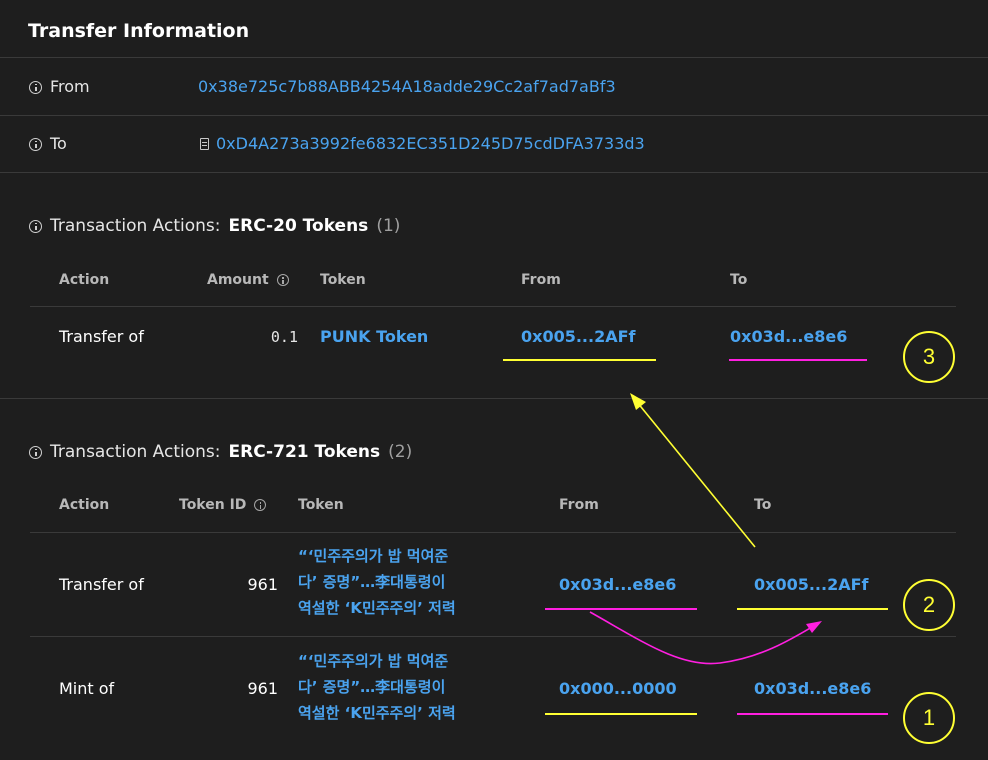  Describe the element at coordinates (696, 474) in the screenshot. I see `yellow-arrow-line` at that location.